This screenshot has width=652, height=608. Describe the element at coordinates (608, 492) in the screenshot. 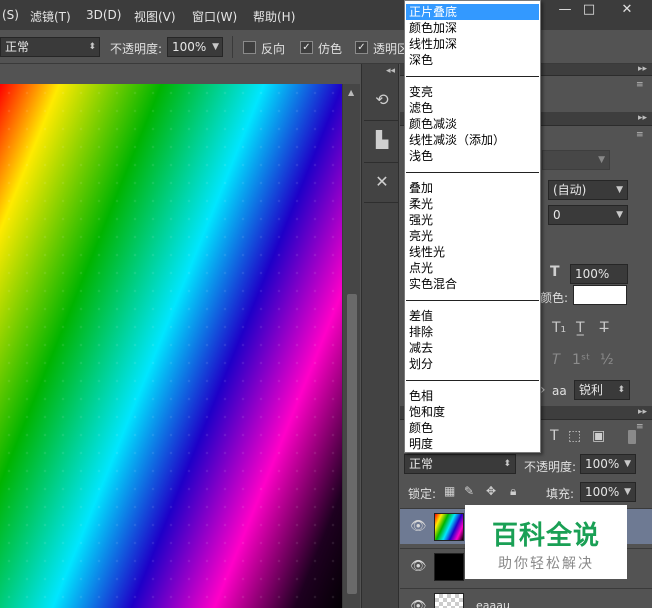

I see `fill-input: 100% ▼` at that location.